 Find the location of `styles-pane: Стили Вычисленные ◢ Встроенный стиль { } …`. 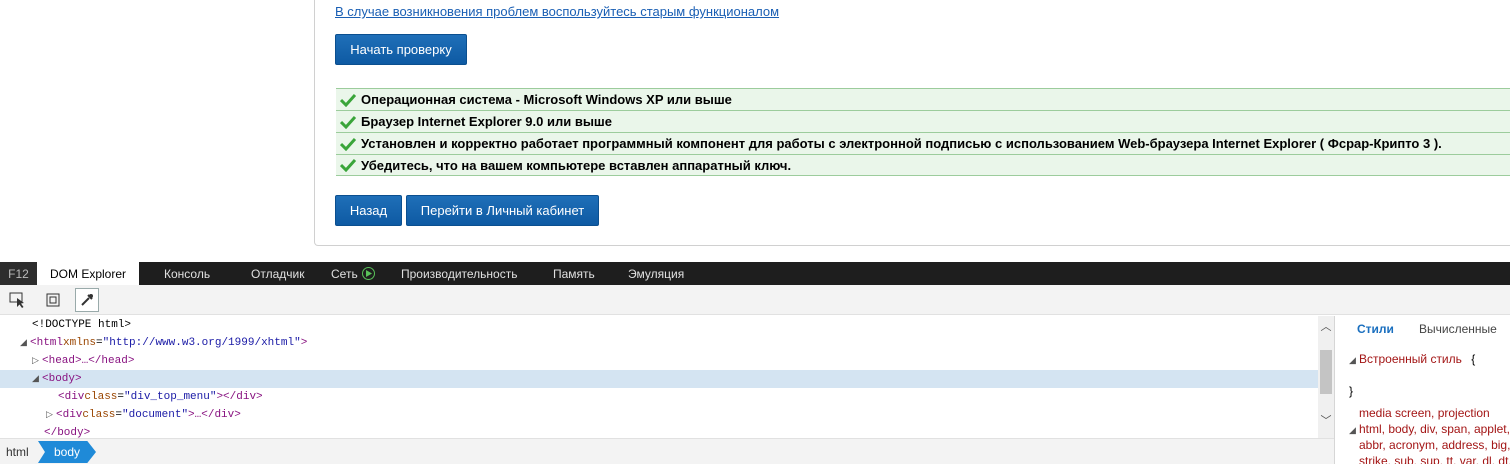

styles-pane: Стили Вычисленные ◢ Встроенный стиль { } … is located at coordinates (1422, 390).